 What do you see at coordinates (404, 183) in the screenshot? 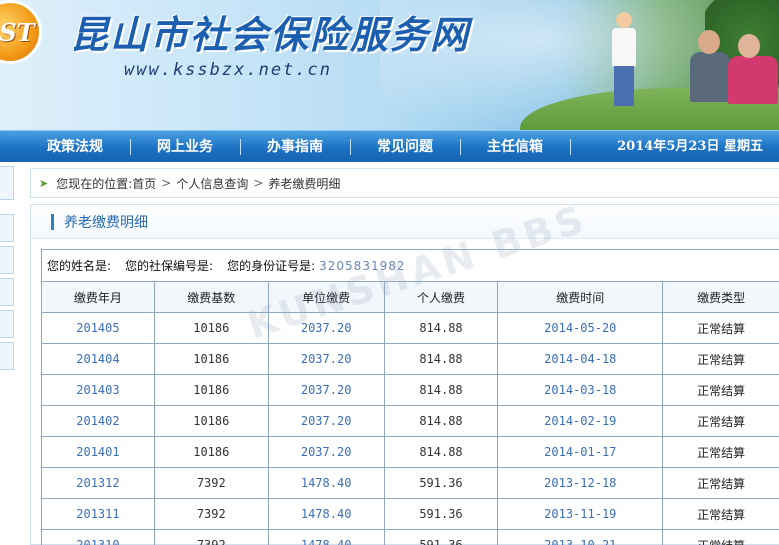
I see `breadcrumb: ➤ 您现在的位置: 首页 > 个人信息查询 > 养老缴费明细` at bounding box center [404, 183].